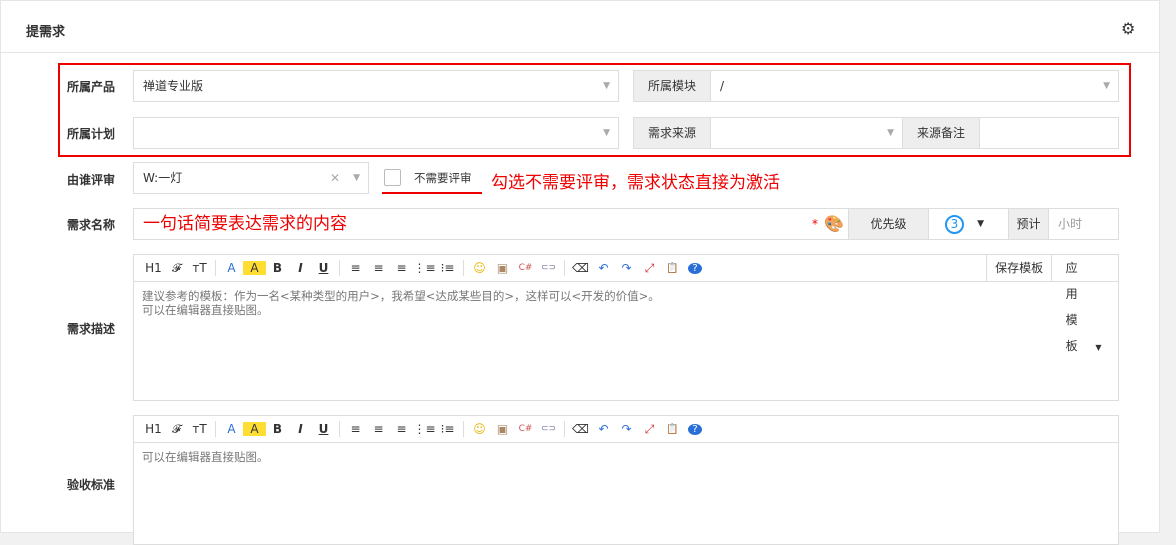 The image size is (1176, 545). Describe the element at coordinates (1018, 268) in the screenshot. I see `save-template-button: 保存模板` at that location.